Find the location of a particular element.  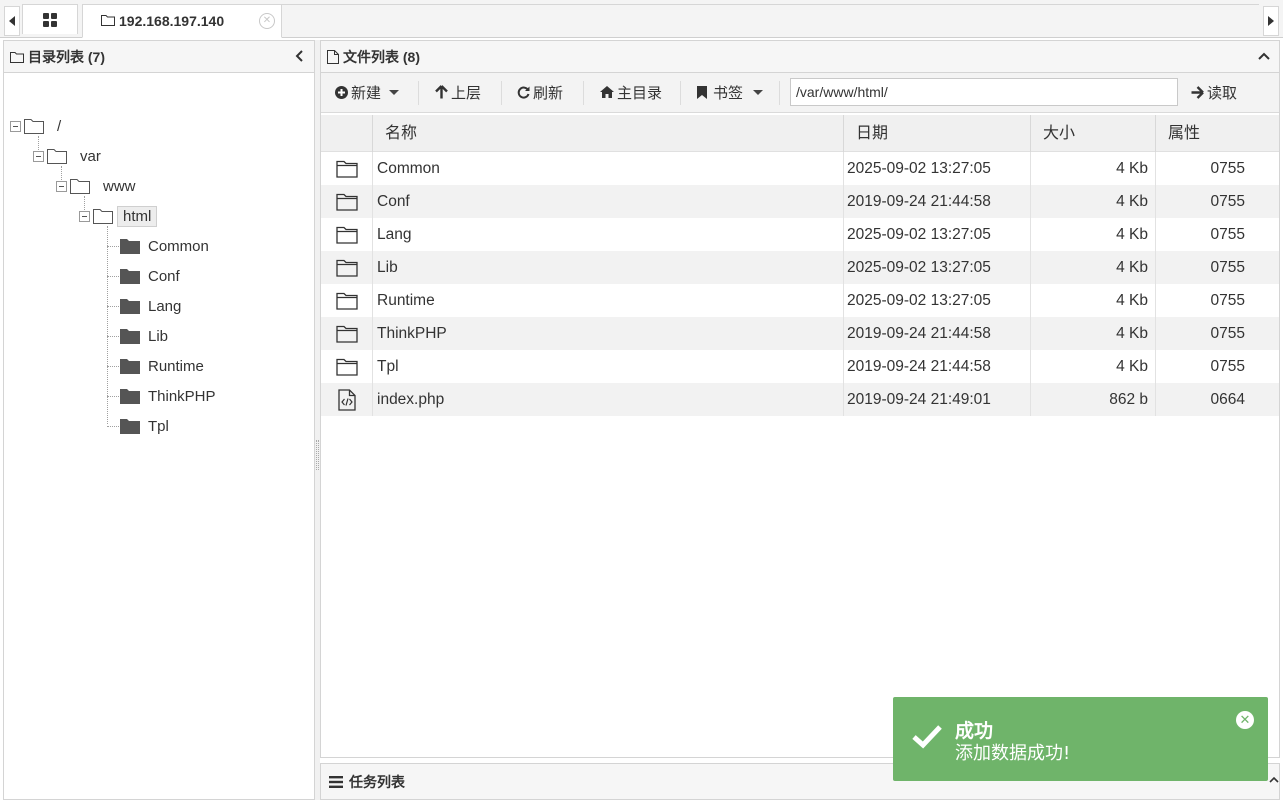

tree-node-var: var is located at coordinates (69, 156).